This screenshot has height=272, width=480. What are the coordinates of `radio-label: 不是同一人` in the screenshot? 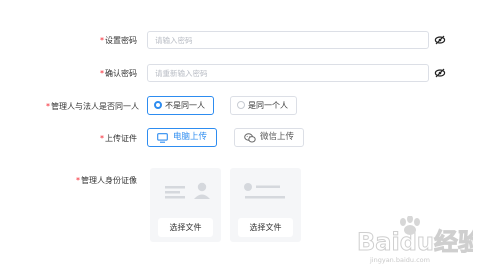 It's located at (185, 105).